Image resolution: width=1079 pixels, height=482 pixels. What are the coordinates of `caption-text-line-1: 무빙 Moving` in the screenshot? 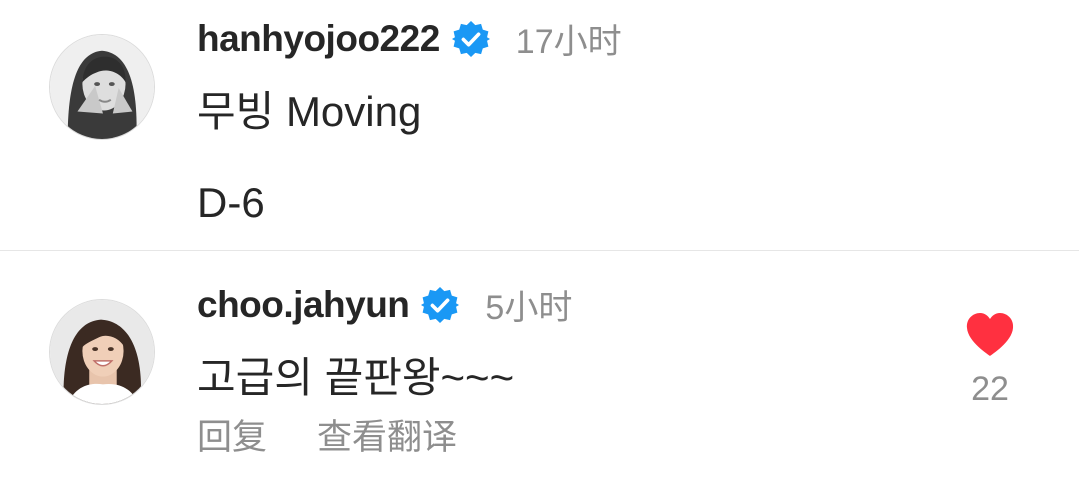 It's located at (309, 111).